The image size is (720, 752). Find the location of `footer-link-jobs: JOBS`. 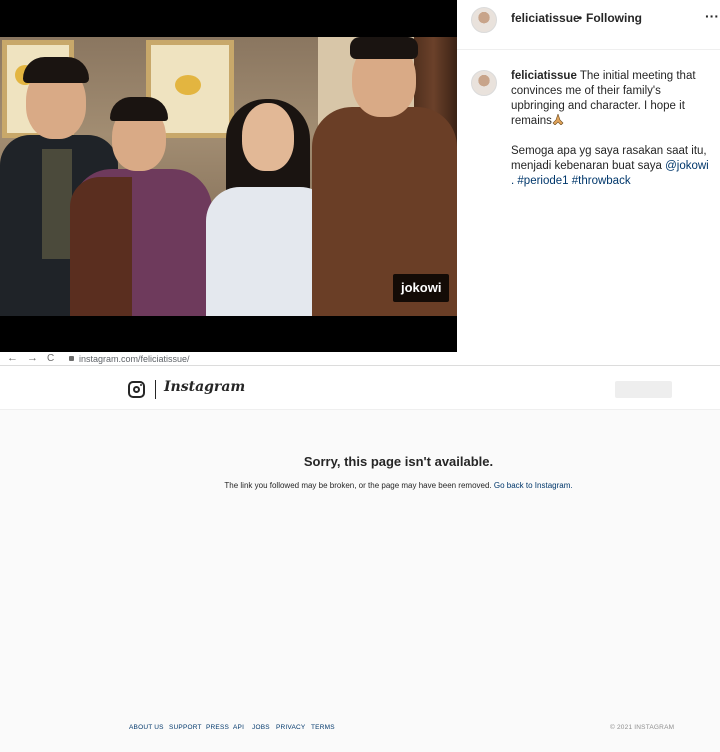

footer-link-jobs: JOBS is located at coordinates (261, 727).